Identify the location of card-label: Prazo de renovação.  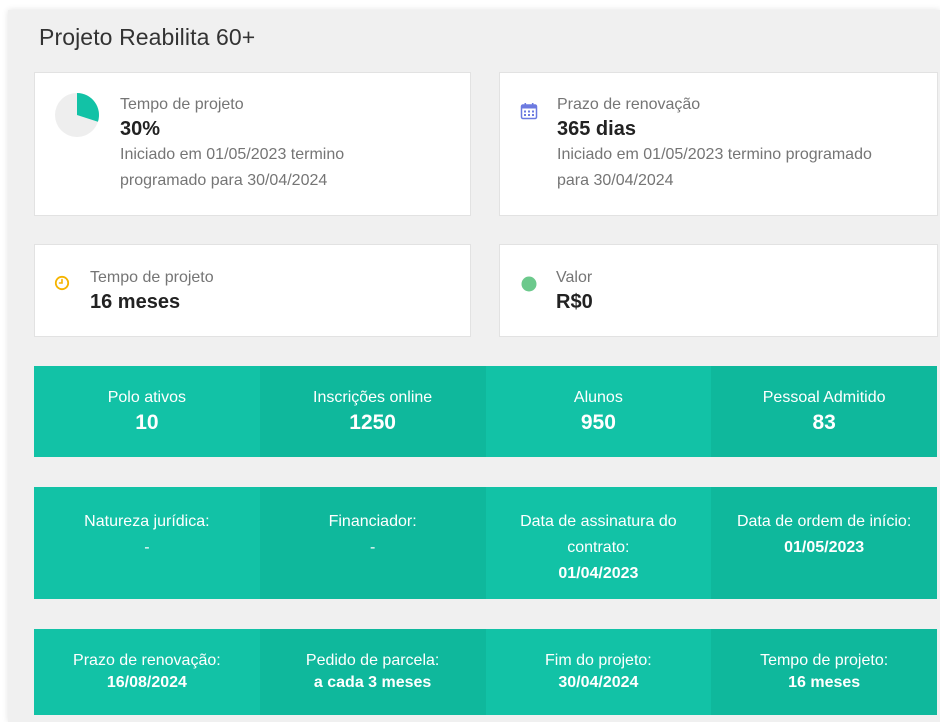
(629, 104).